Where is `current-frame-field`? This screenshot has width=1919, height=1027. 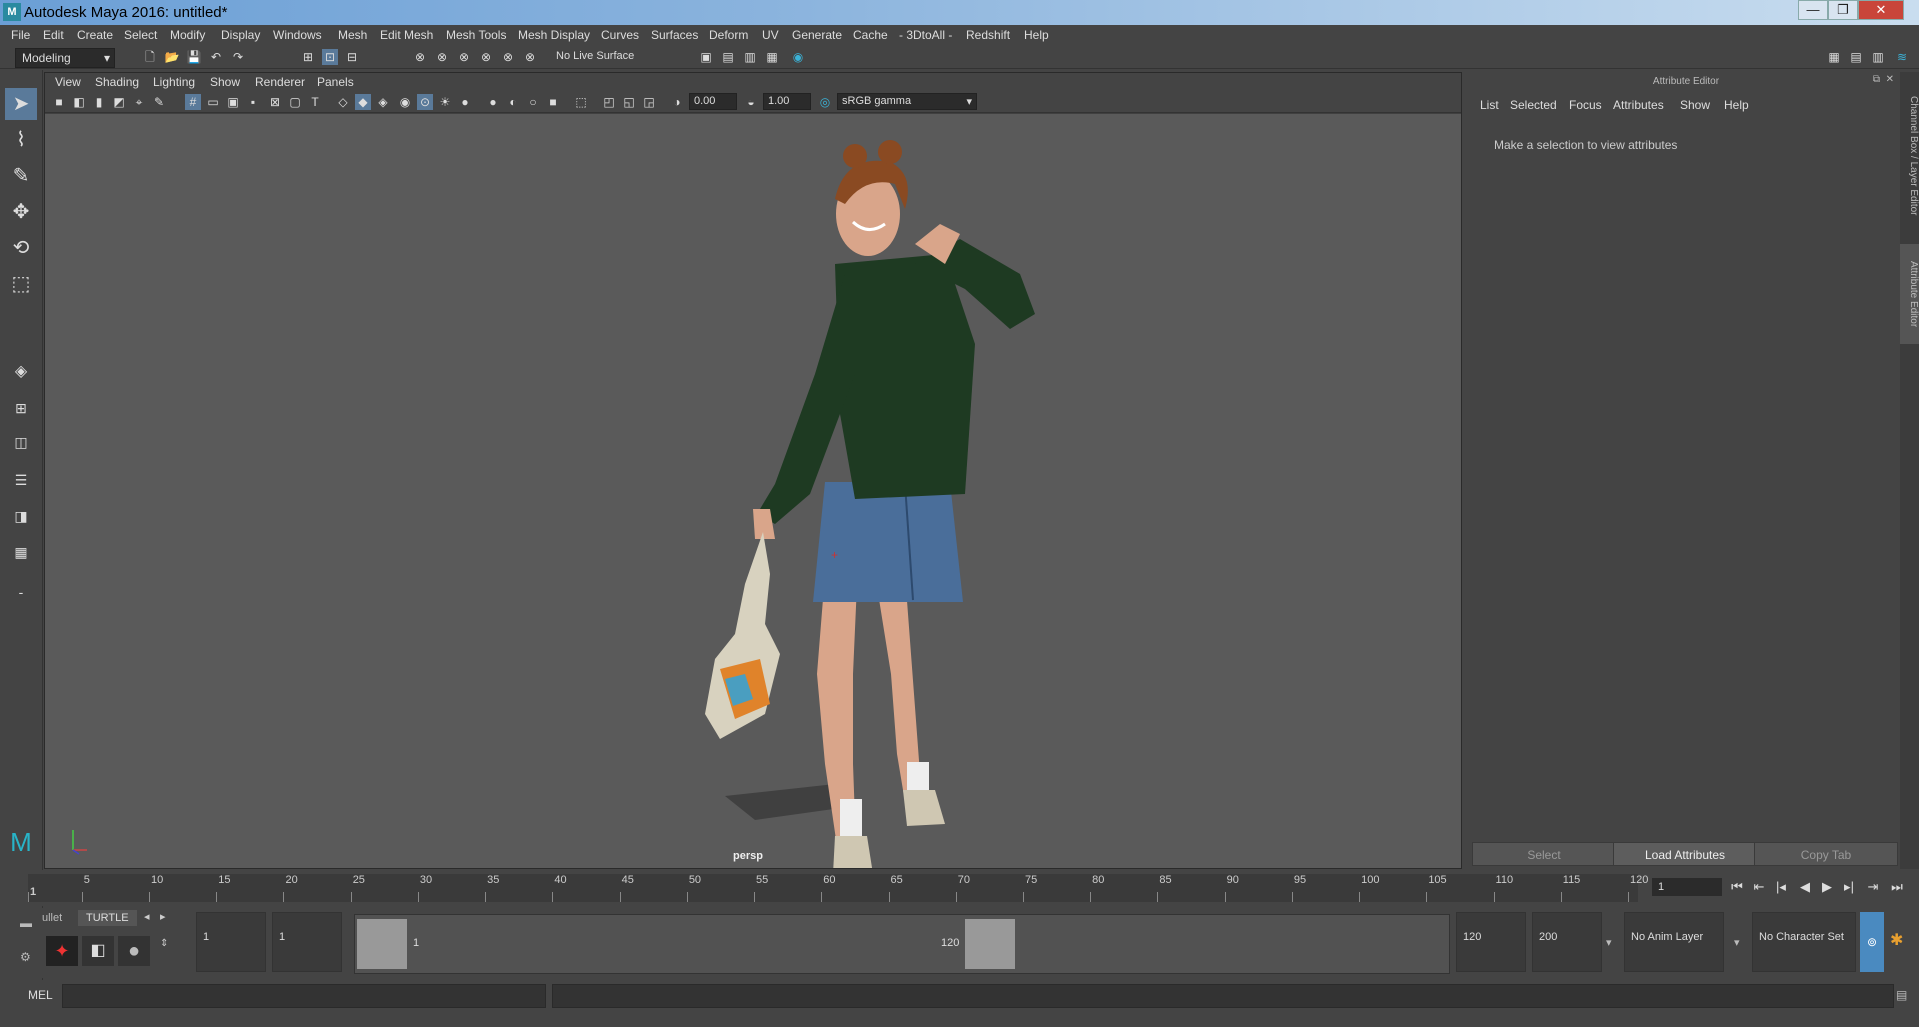 current-frame-field is located at coordinates (1687, 887).